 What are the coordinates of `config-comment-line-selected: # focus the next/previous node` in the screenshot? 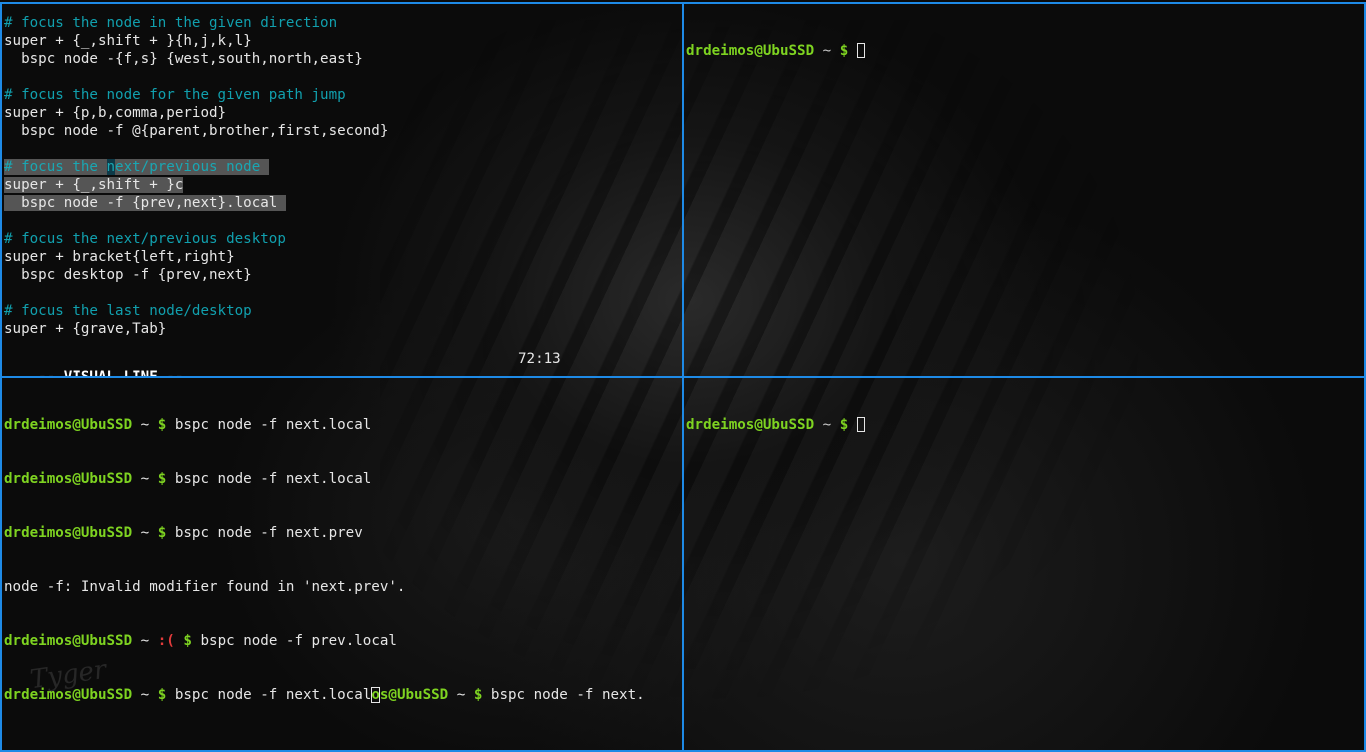 It's located at (136, 167).